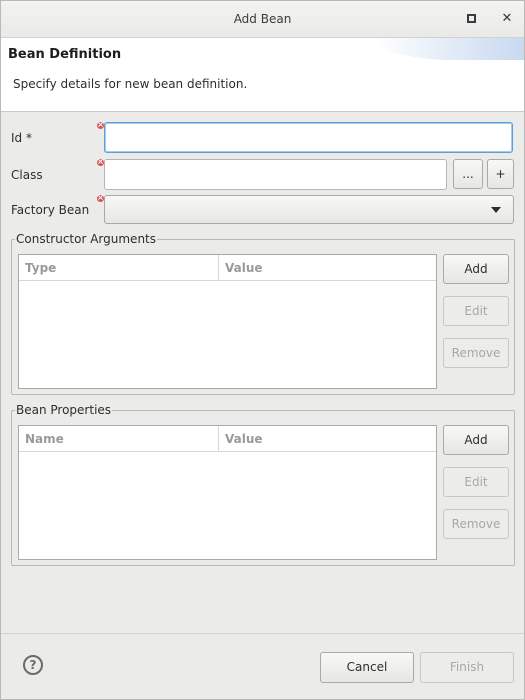 The image size is (525, 700). I want to click on table-header: Type Value, so click(227, 268).